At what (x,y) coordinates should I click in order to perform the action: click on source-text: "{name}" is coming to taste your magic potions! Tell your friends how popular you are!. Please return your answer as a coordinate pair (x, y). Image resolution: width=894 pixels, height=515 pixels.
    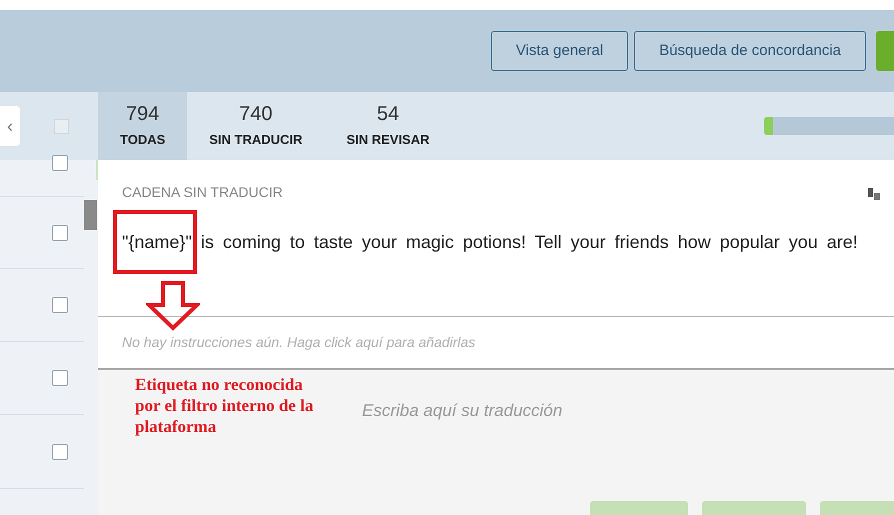
    Looking at the image, I should click on (490, 242).